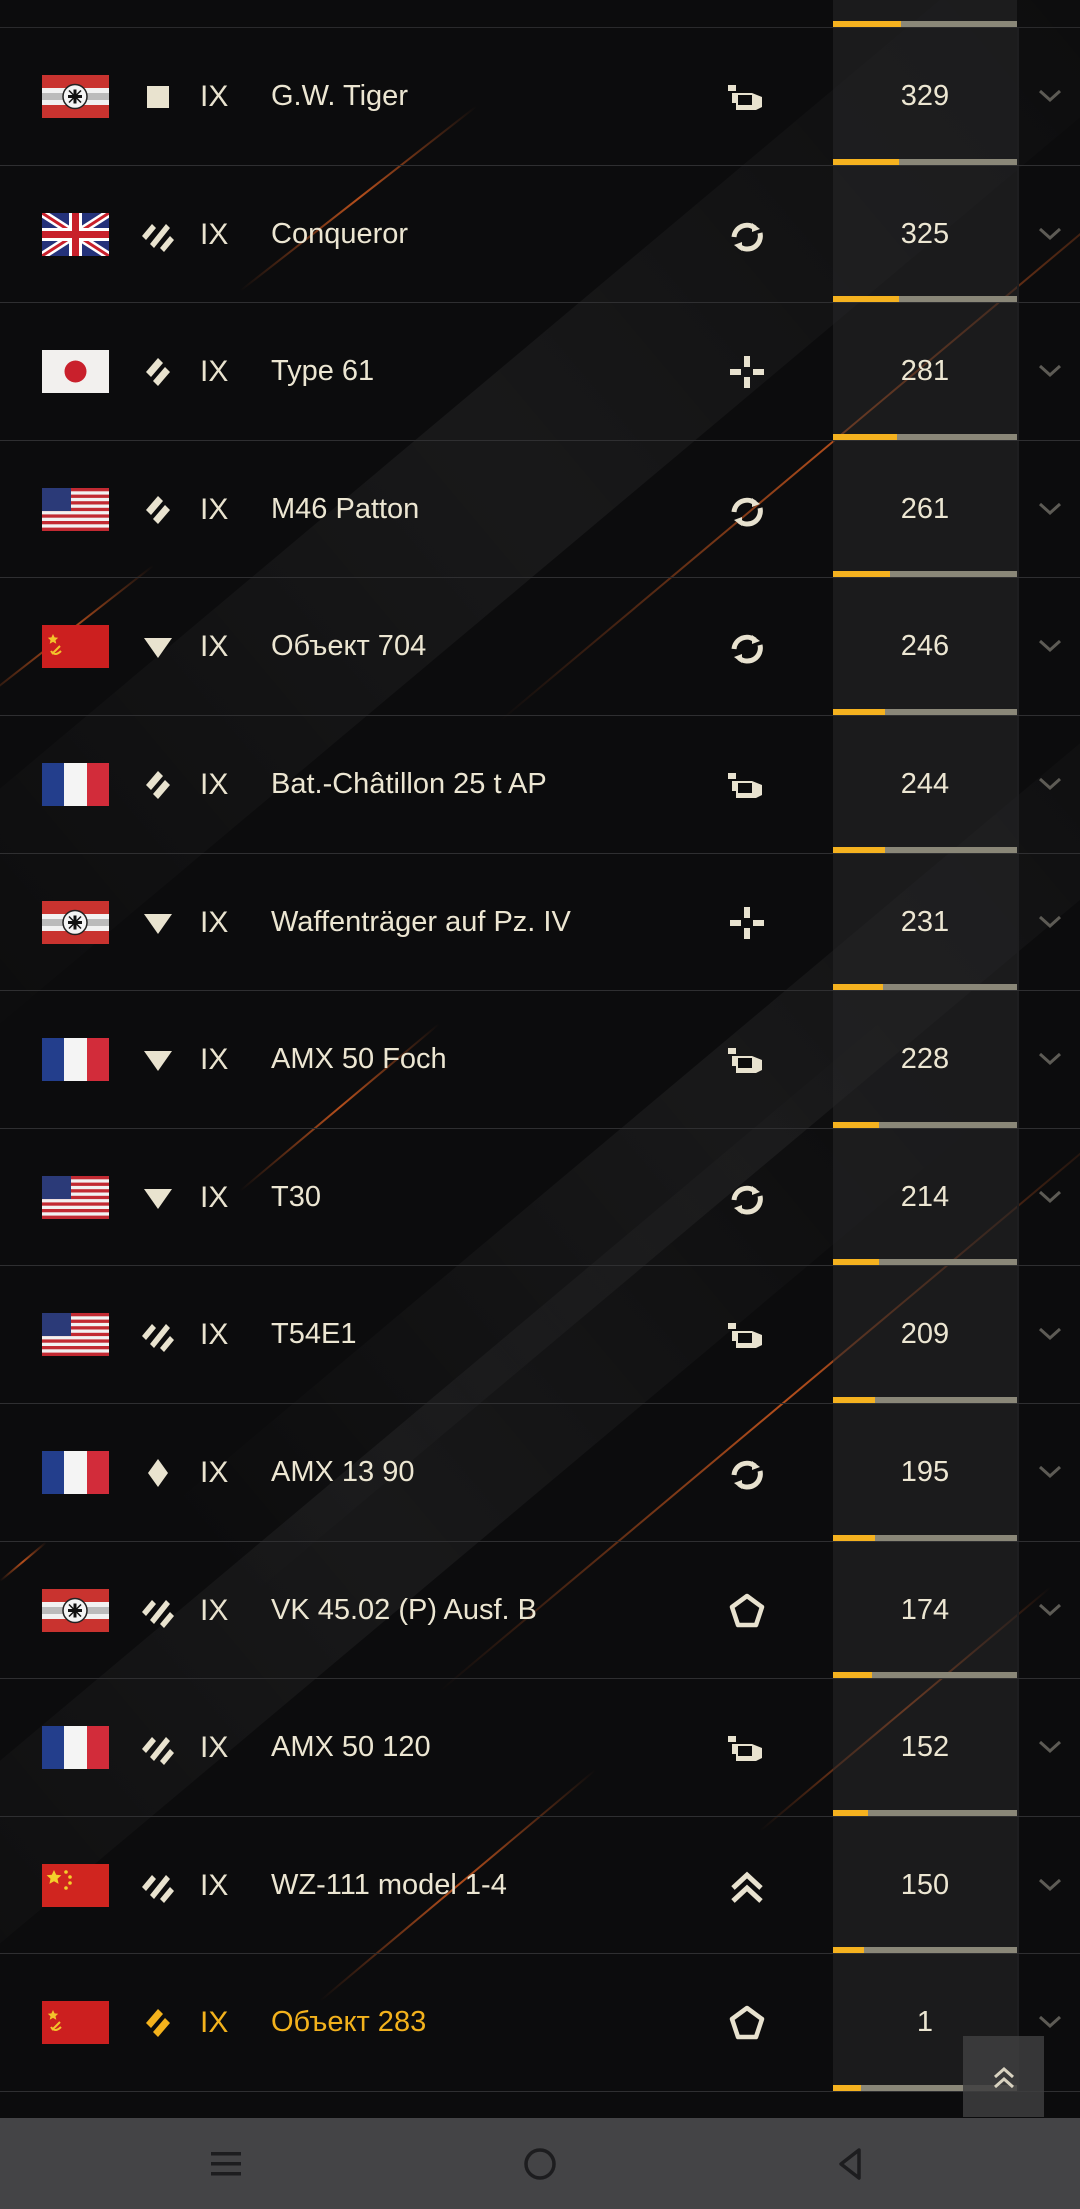 Image resolution: width=1080 pixels, height=2209 pixels. Describe the element at coordinates (540, 1472) in the screenshot. I see `vehicle-row: IX AMX 13 90 195` at that location.